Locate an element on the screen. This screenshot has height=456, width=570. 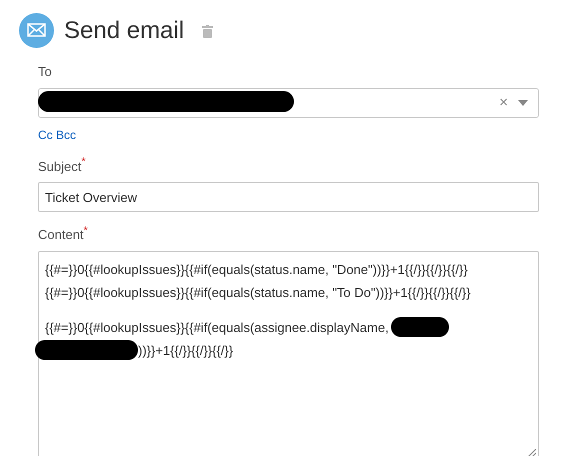
field-label: To is located at coordinates (45, 72).